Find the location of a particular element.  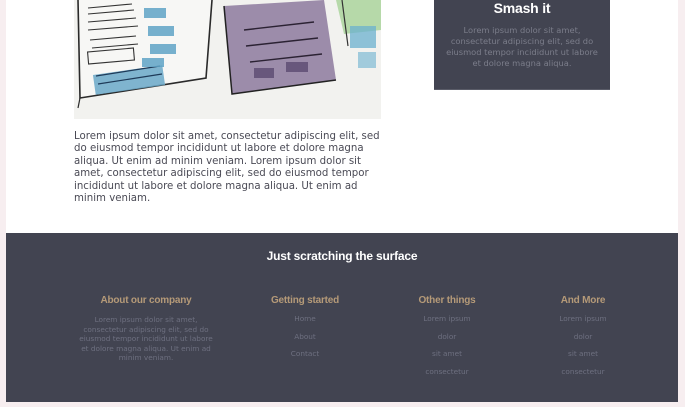

footer-link-about: About is located at coordinates (305, 336).